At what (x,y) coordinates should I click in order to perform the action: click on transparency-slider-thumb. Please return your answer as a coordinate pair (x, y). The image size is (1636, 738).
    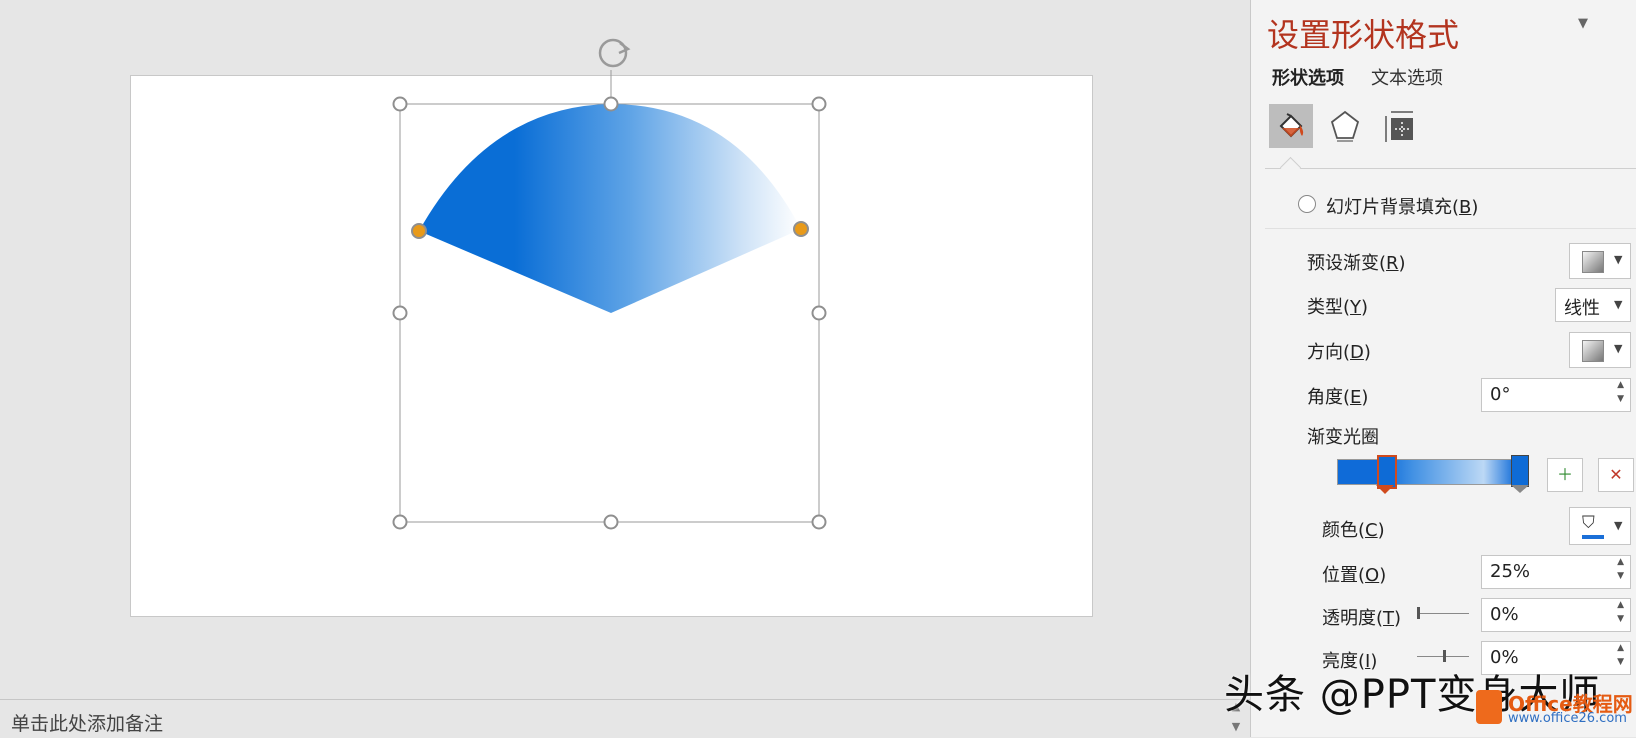
    Looking at the image, I should click on (1418, 613).